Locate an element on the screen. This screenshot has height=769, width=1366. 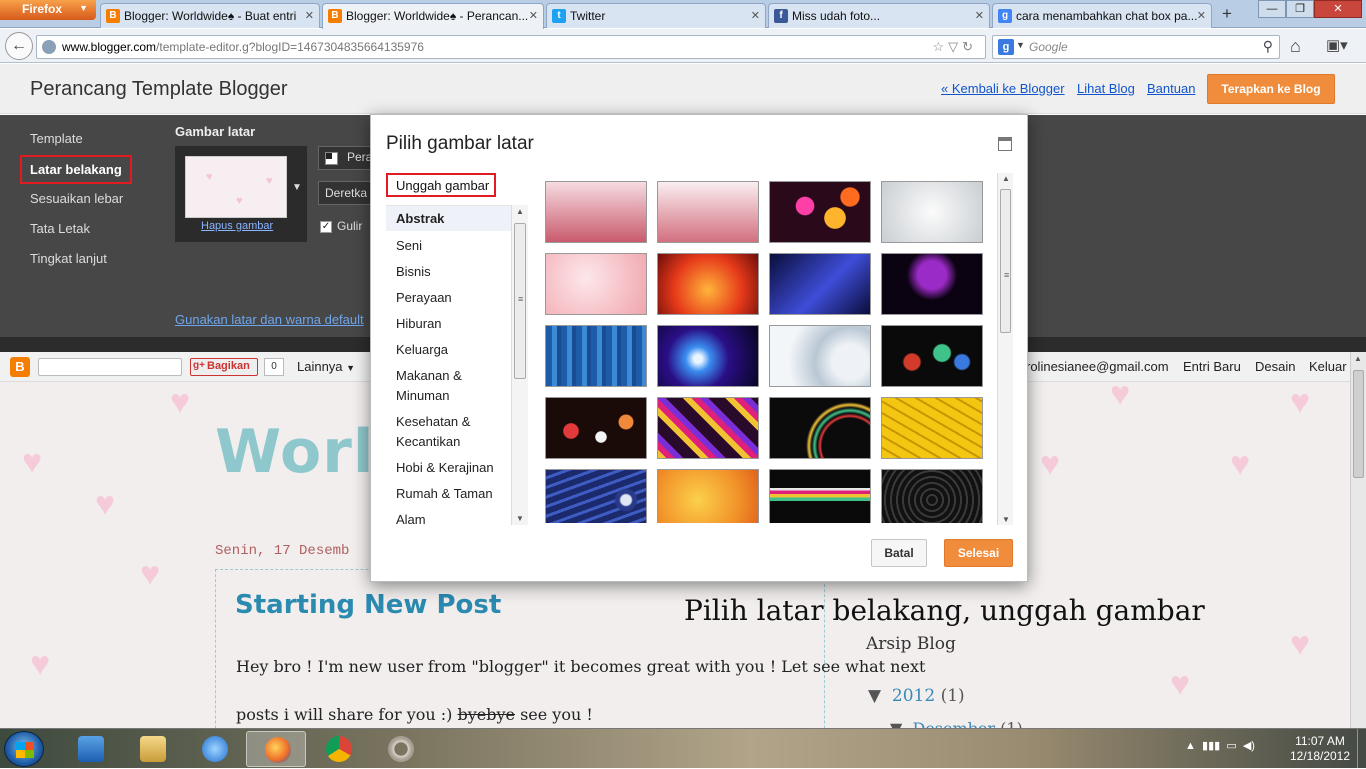
start-button is located at coordinates (24, 749).